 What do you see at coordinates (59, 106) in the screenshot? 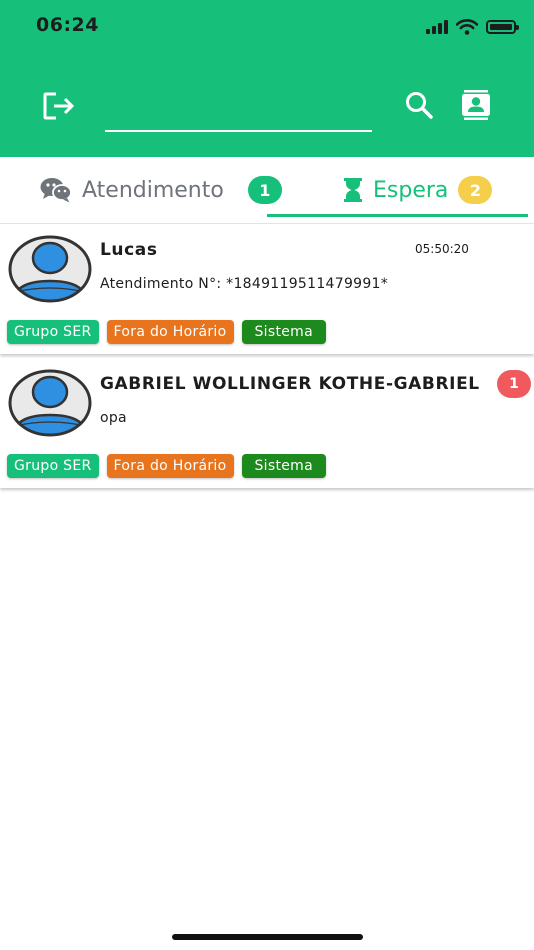
I see `logout-icon` at bounding box center [59, 106].